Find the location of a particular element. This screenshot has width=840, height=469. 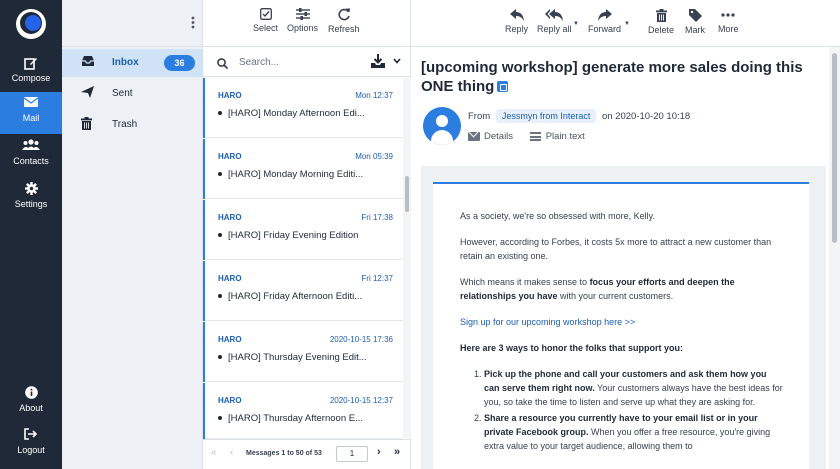

mark-label: Mark is located at coordinates (695, 30).